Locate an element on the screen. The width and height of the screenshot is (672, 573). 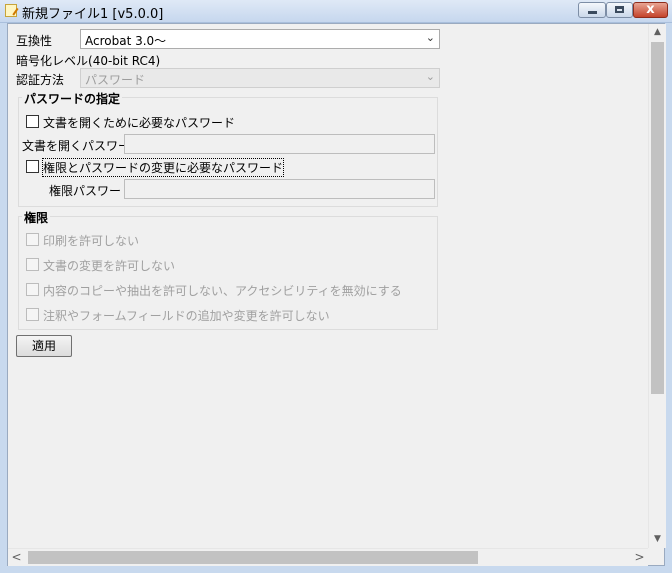
close-icon: x is located at coordinates (650, 9).